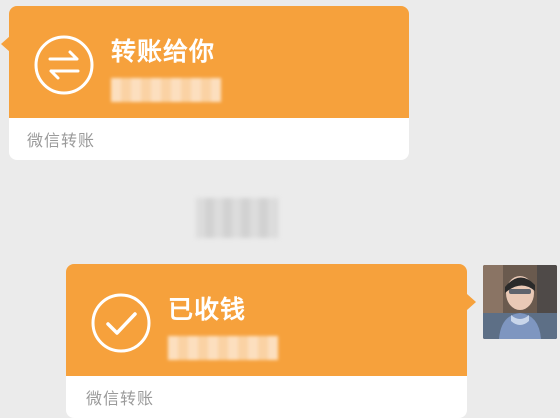 Image resolution: width=560 pixels, height=418 pixels. What do you see at coordinates (61, 140) in the screenshot?
I see `received-transfer-footer-label: 微信转账` at bounding box center [61, 140].